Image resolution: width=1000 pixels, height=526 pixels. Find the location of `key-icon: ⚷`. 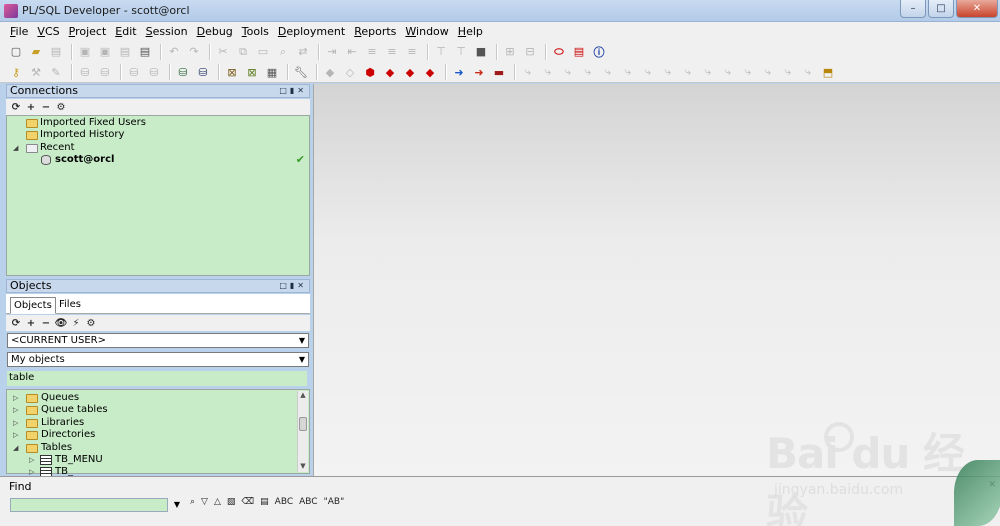

key-icon: ⚷ is located at coordinates (16, 72).